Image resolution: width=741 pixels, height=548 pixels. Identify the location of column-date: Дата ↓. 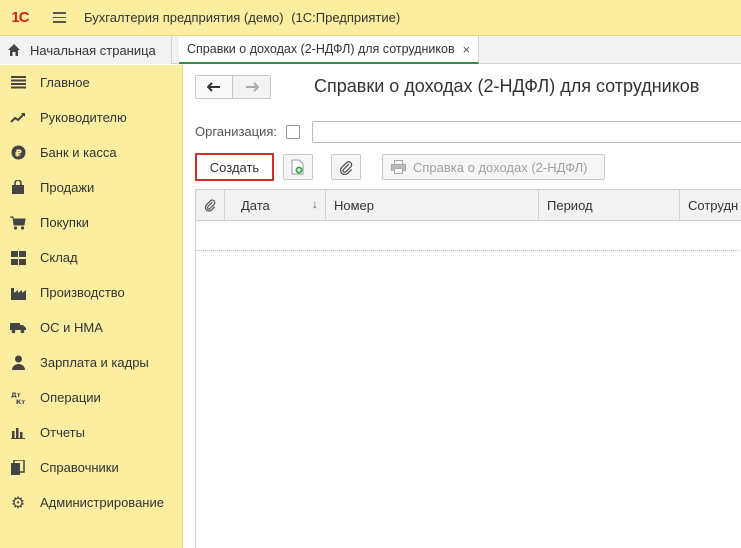
(275, 205).